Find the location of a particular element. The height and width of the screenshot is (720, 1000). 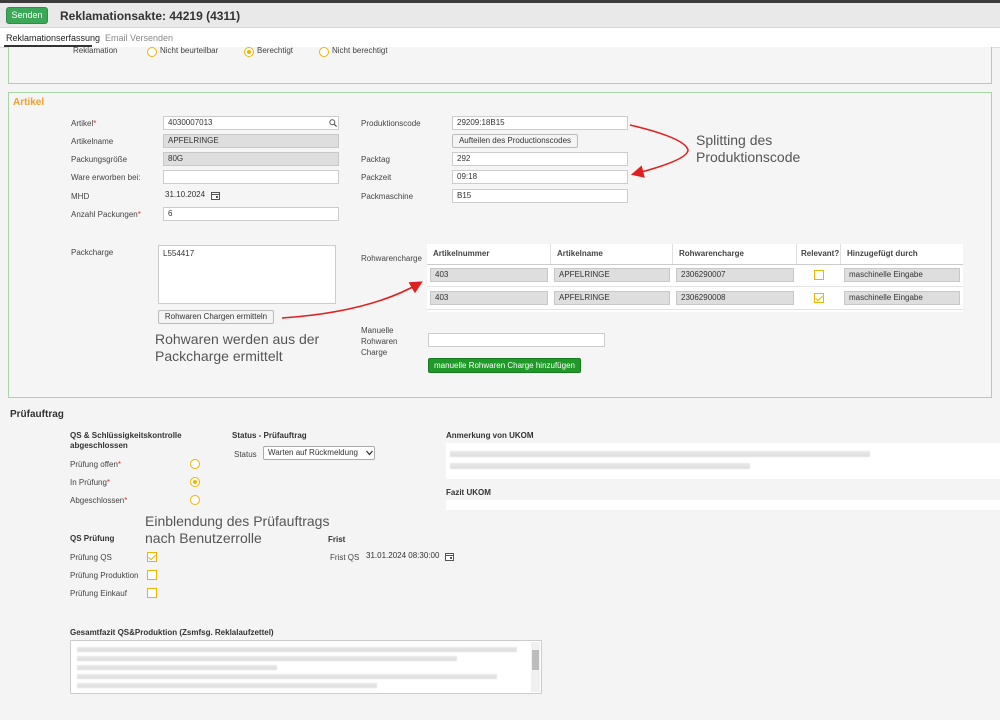

arrow-splitting is located at coordinates (659, 151).